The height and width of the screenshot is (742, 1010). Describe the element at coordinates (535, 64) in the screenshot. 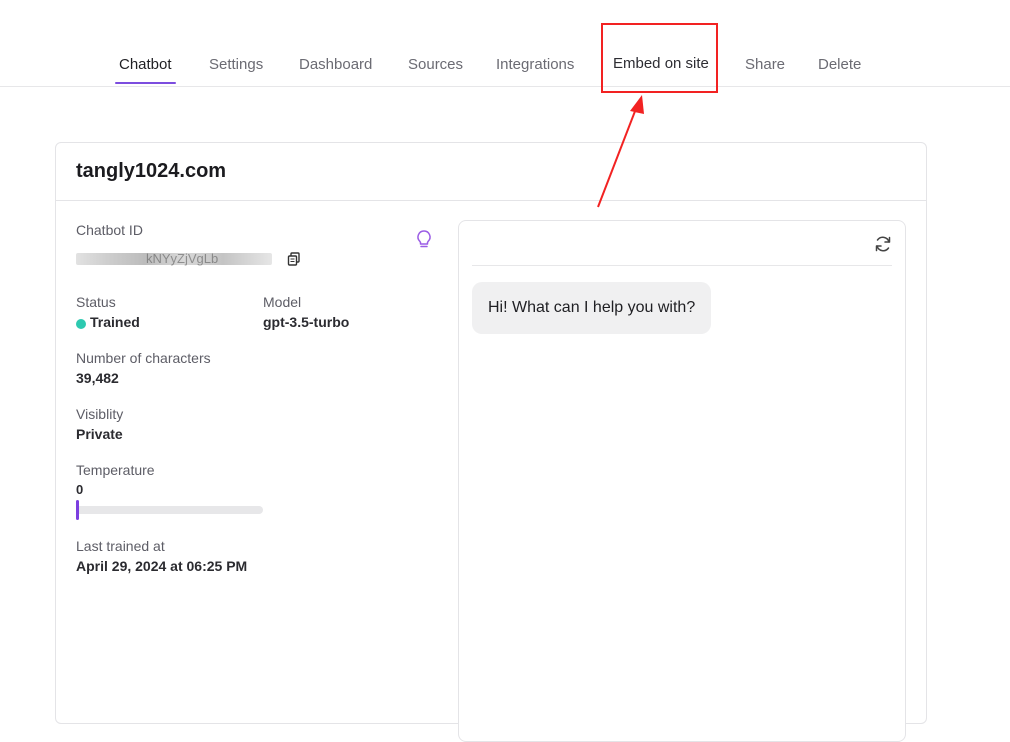

I see `tab-integrations: Integrations` at that location.